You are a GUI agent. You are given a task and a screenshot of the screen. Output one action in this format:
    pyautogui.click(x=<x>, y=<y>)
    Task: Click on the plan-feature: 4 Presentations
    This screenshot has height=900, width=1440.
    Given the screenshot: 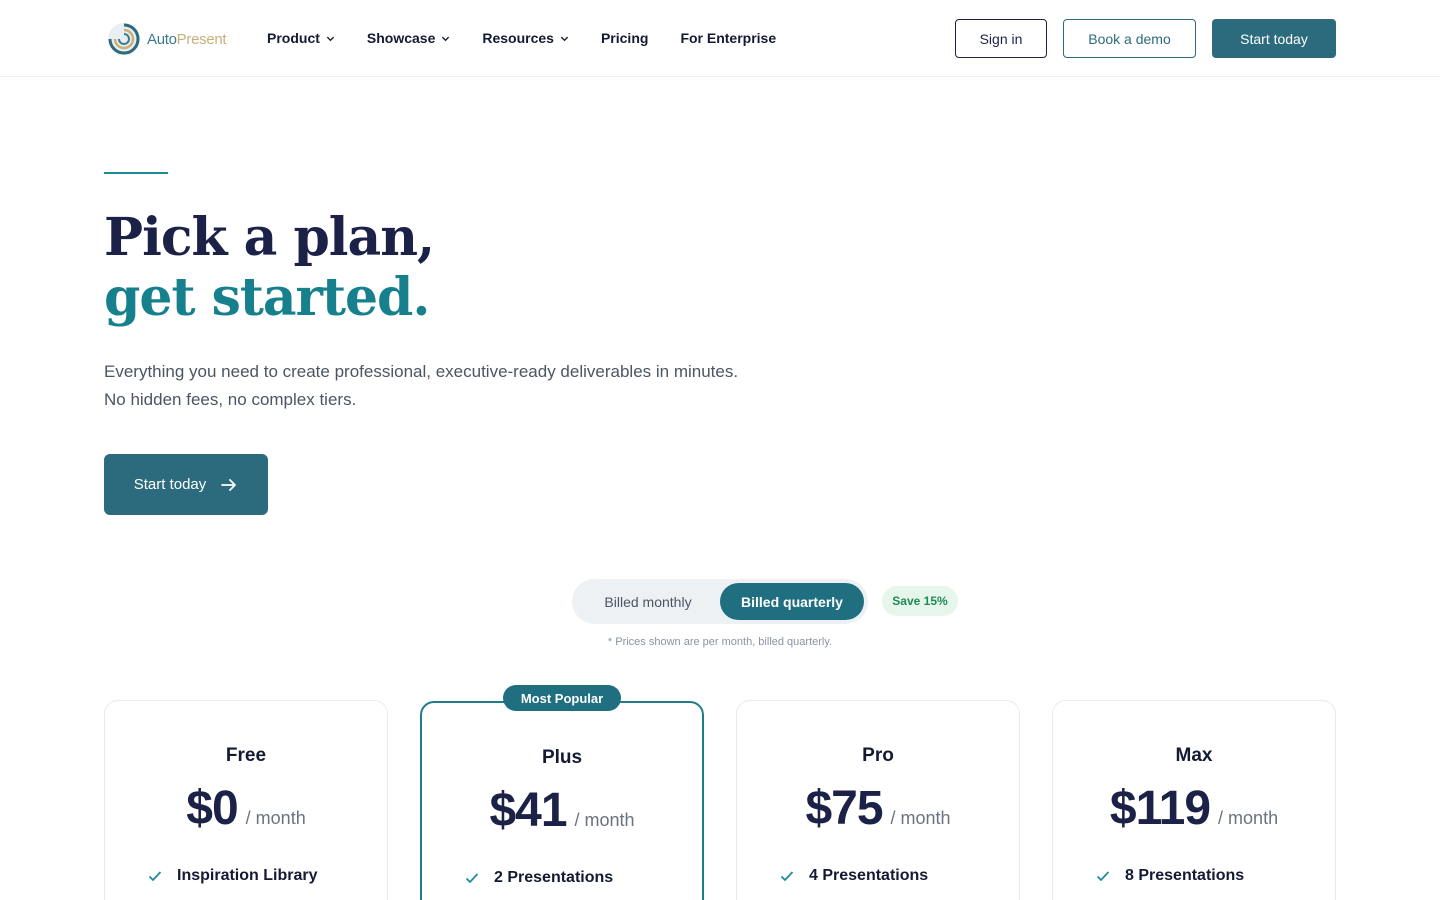 What is the action you would take?
    pyautogui.click(x=853, y=876)
    